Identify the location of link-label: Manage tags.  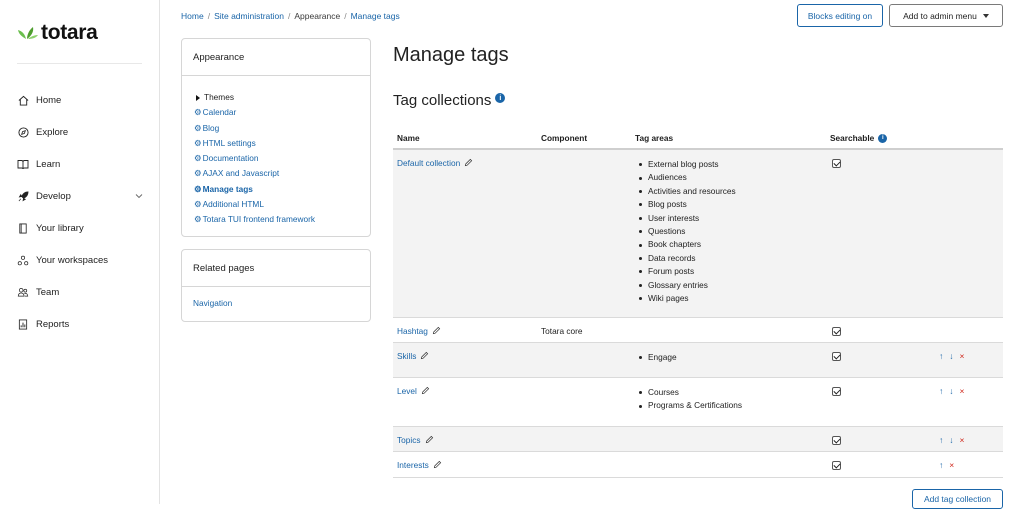
(227, 188).